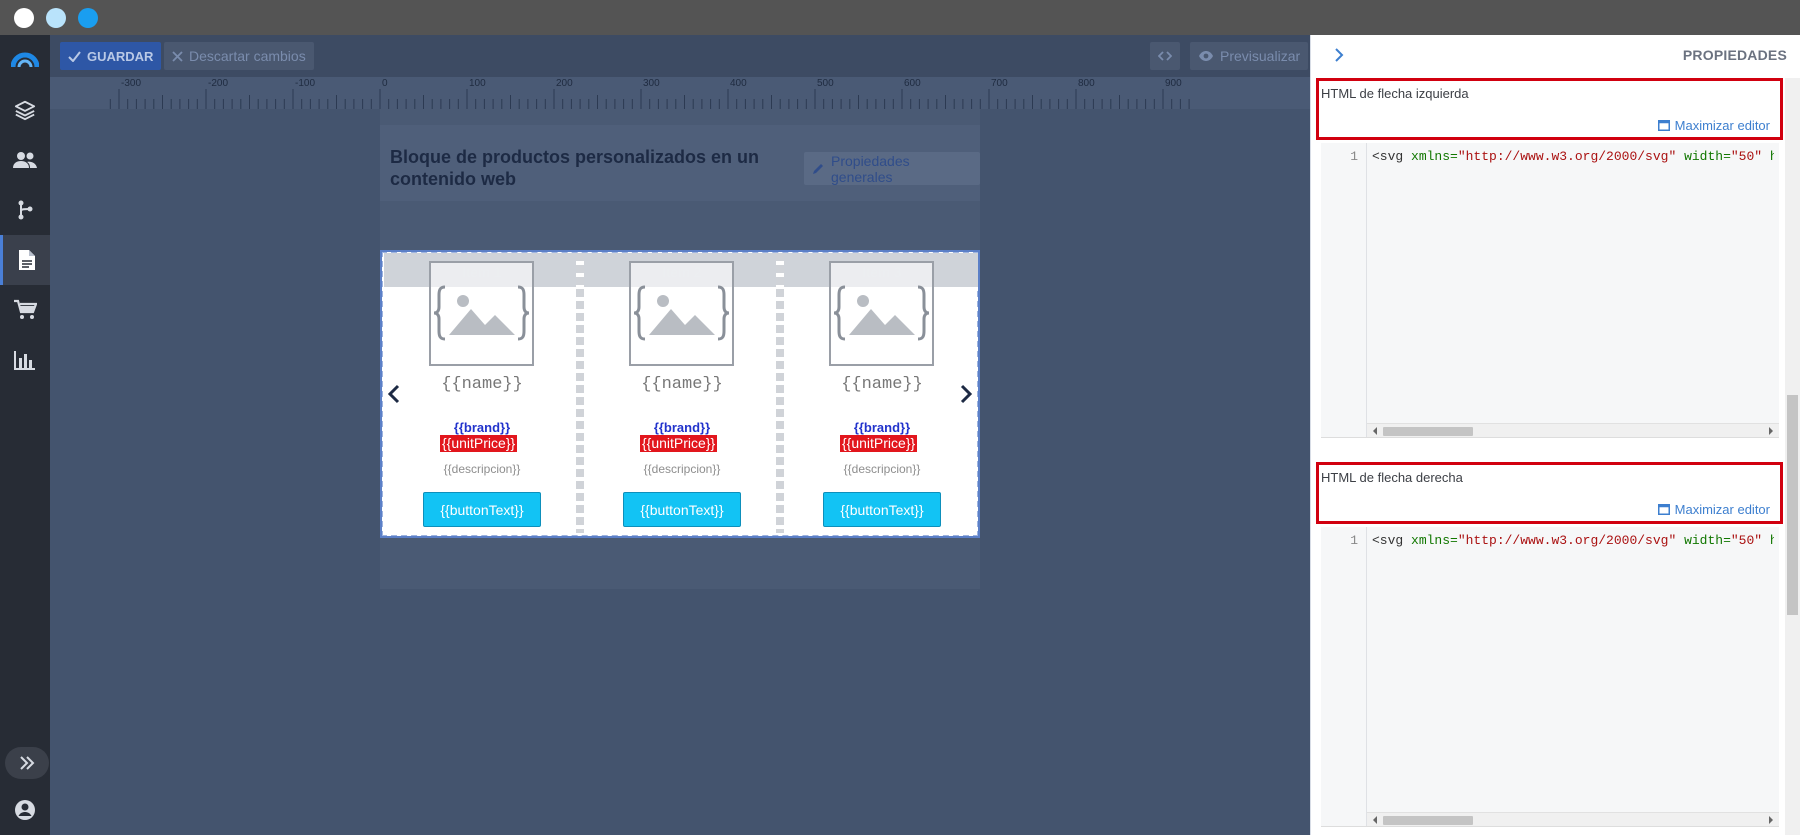  What do you see at coordinates (1430, 540) in the screenshot?
I see `code-attr: xmlns=` at bounding box center [1430, 540].